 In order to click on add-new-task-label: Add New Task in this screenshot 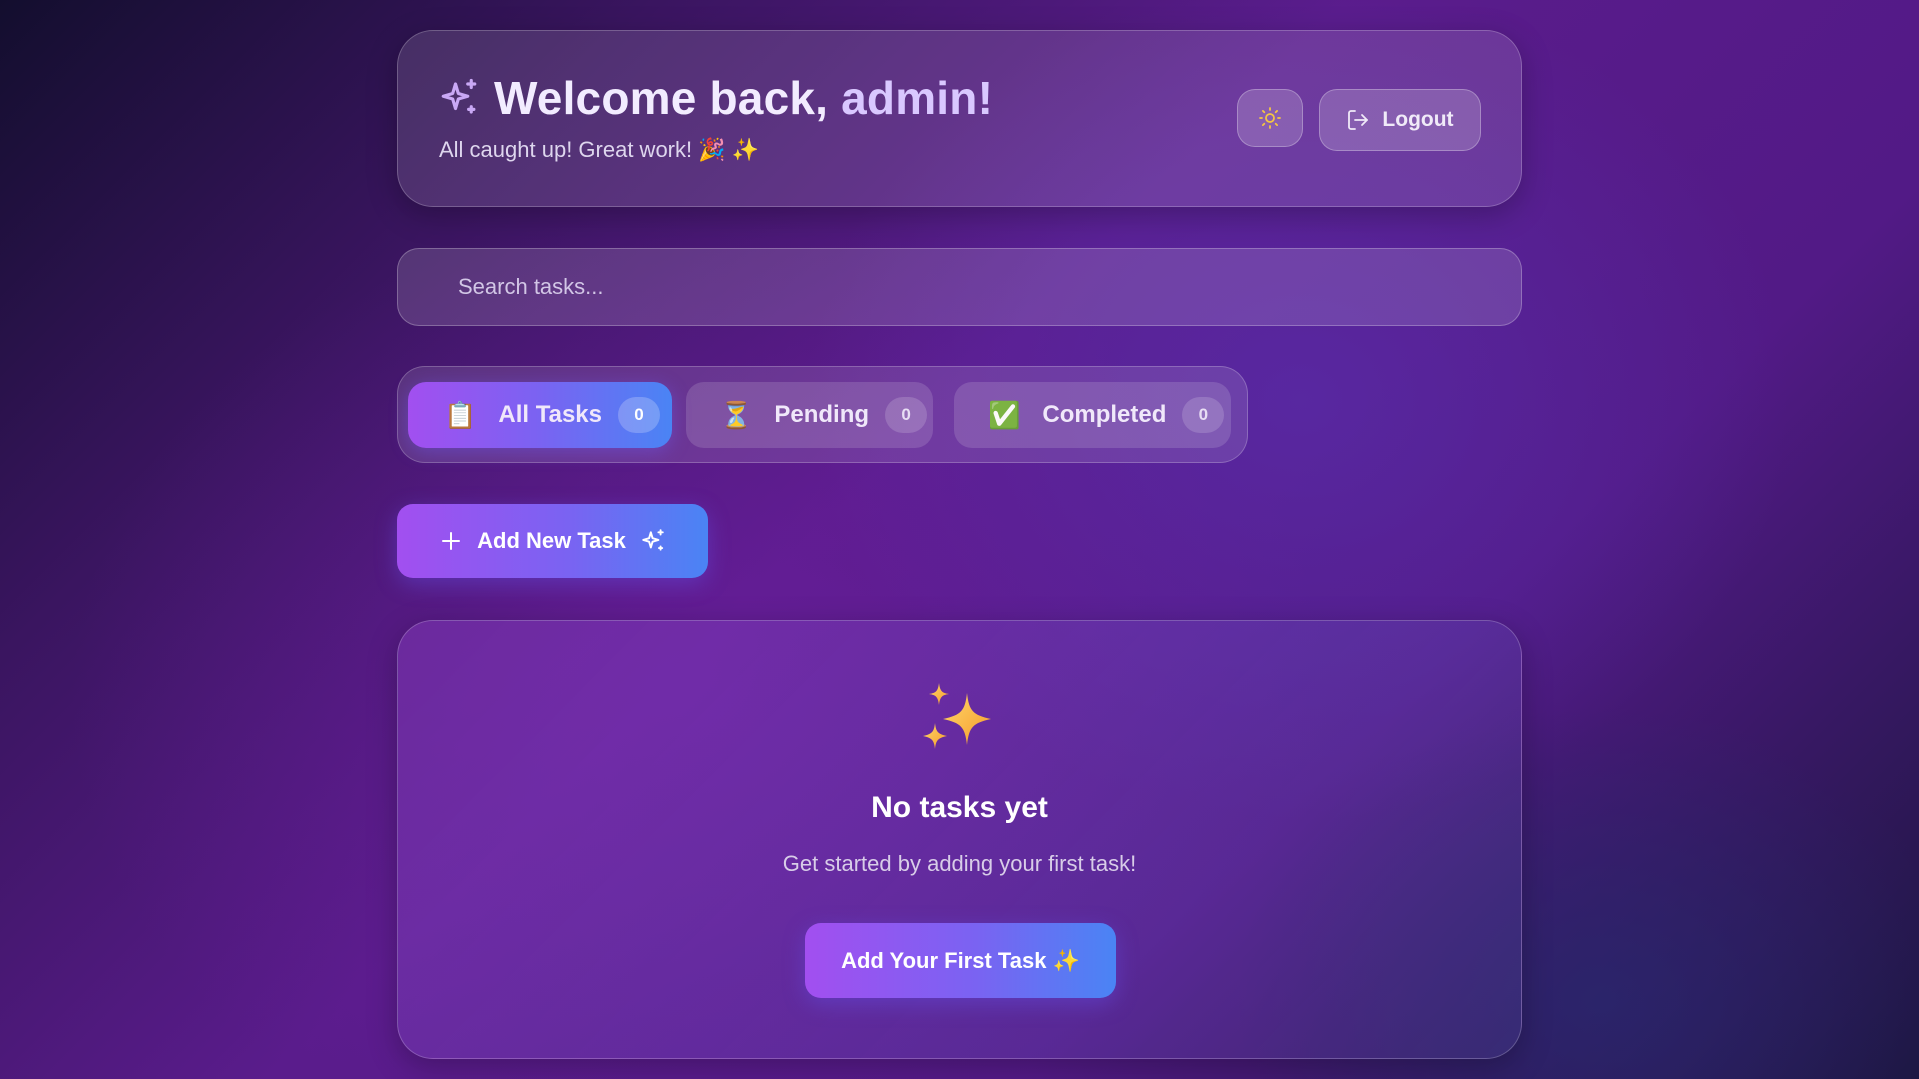, I will do `click(551, 540)`.